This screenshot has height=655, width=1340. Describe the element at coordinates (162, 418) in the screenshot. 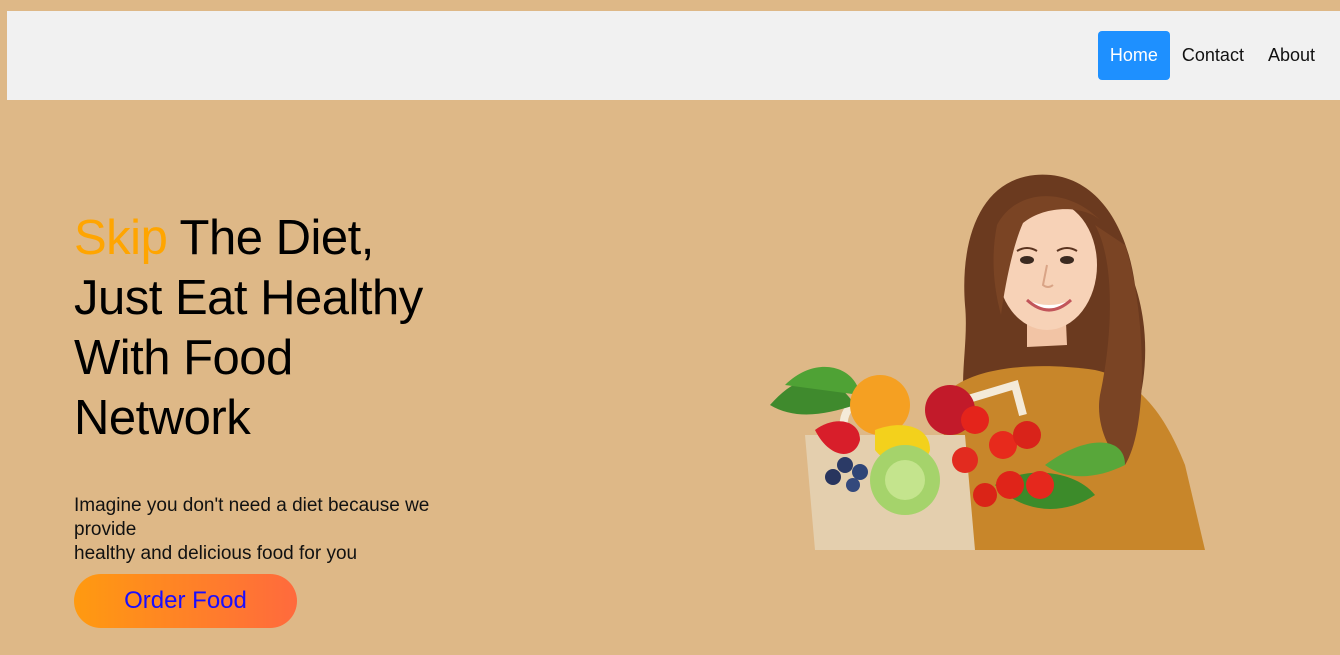

I see `headline-line4: Network` at that location.